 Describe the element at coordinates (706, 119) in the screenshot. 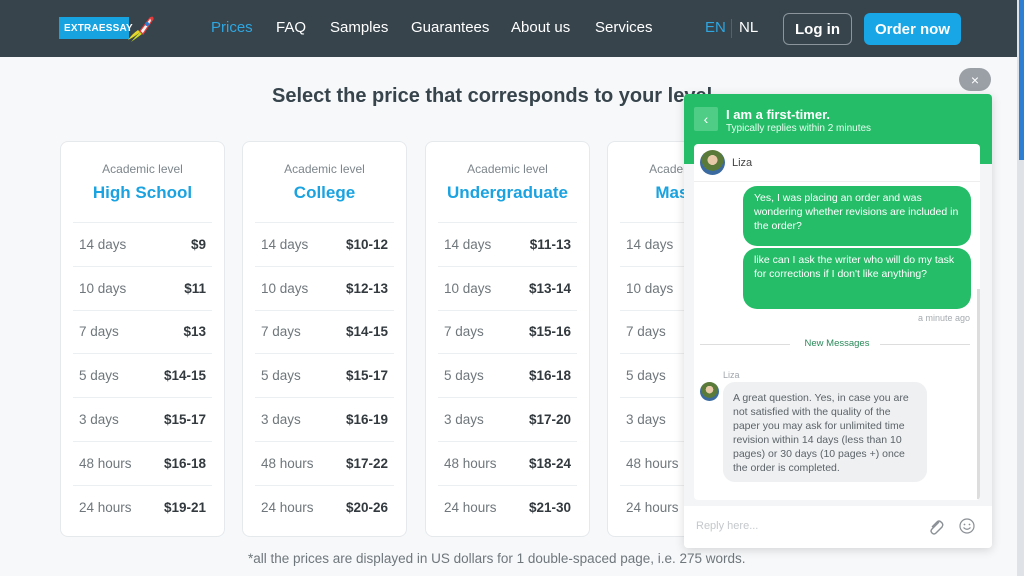

I see `chat-back-button: ‹` at that location.